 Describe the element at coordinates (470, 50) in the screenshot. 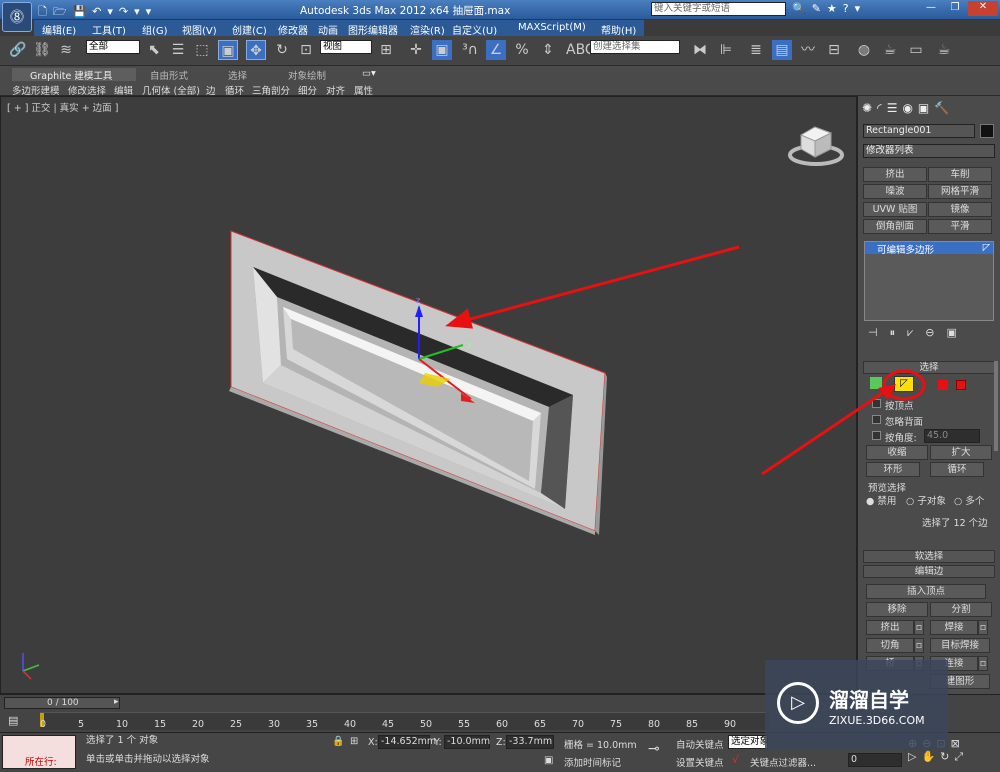

I see `snaps-3d-icon: ³∩` at that location.